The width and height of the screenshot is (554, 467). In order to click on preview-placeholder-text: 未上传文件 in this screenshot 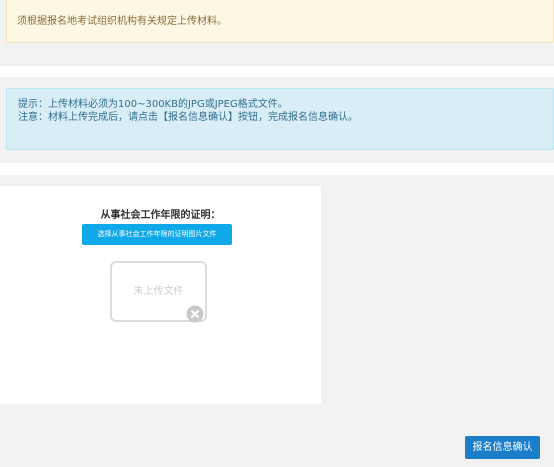, I will do `click(158, 291)`.